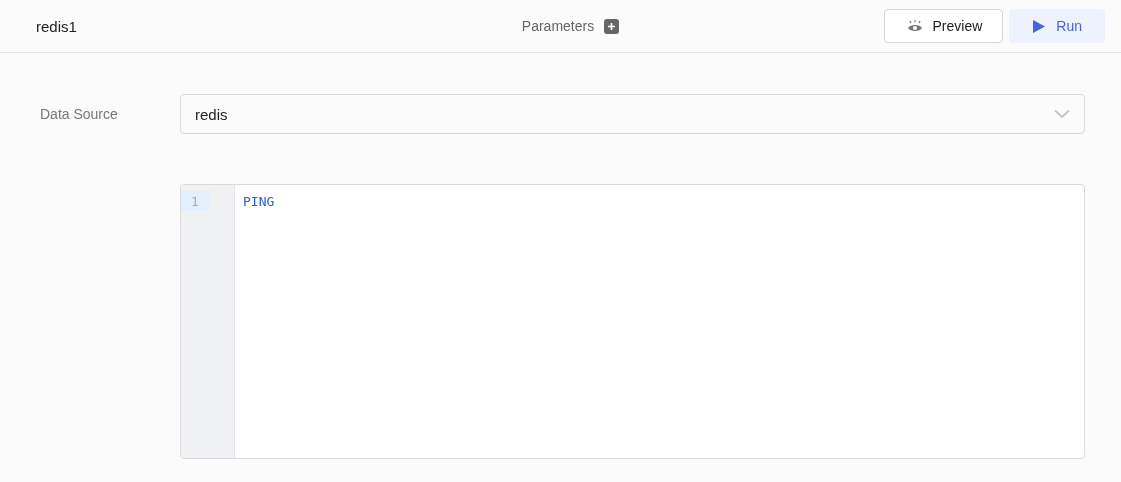 The width and height of the screenshot is (1121, 482). I want to click on code-line: PING, so click(259, 201).